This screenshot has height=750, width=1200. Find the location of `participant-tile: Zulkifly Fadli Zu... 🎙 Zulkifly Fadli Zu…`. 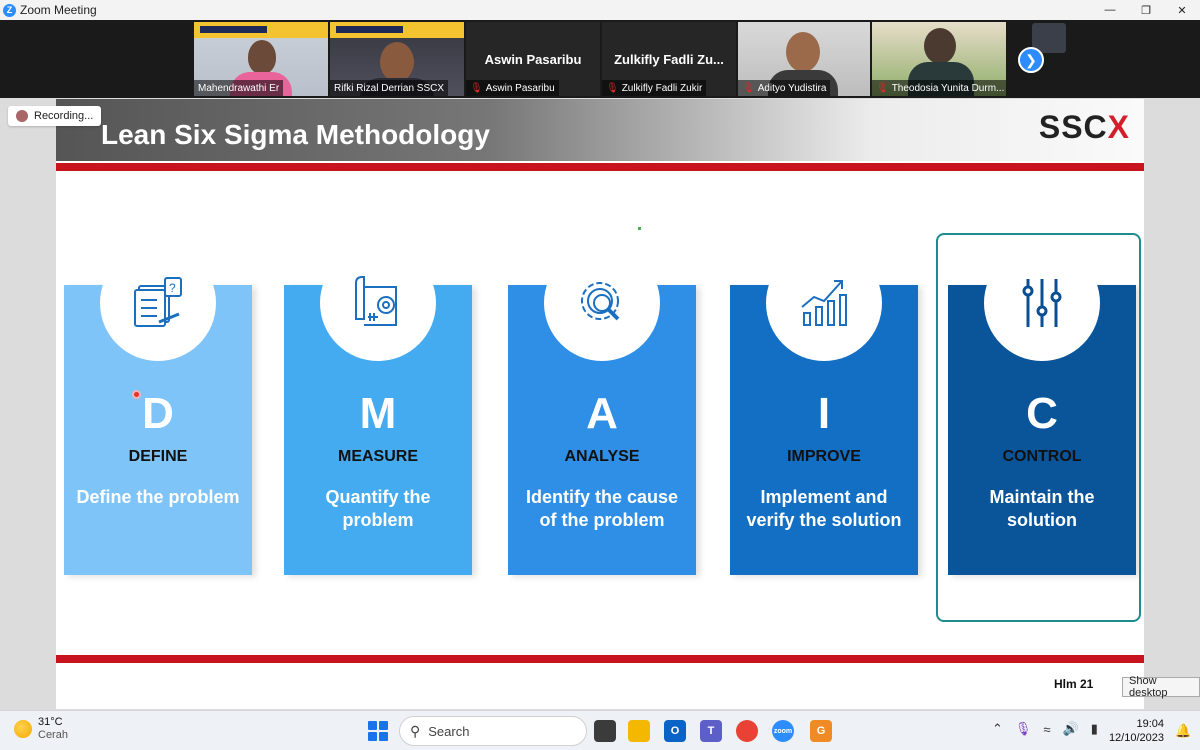

participant-tile: Zulkifly Fadli Zu... 🎙 Zulkifly Fadli Zu… is located at coordinates (669, 59).